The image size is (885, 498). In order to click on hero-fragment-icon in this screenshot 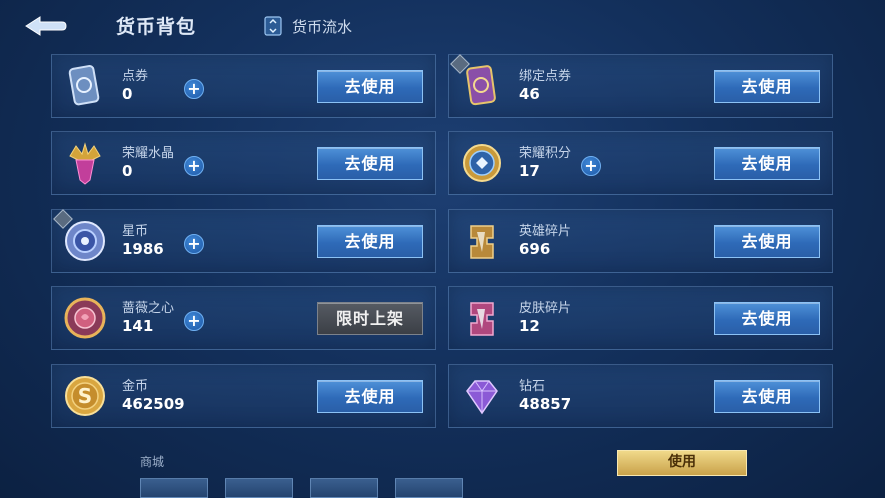, I will do `click(482, 242)`.